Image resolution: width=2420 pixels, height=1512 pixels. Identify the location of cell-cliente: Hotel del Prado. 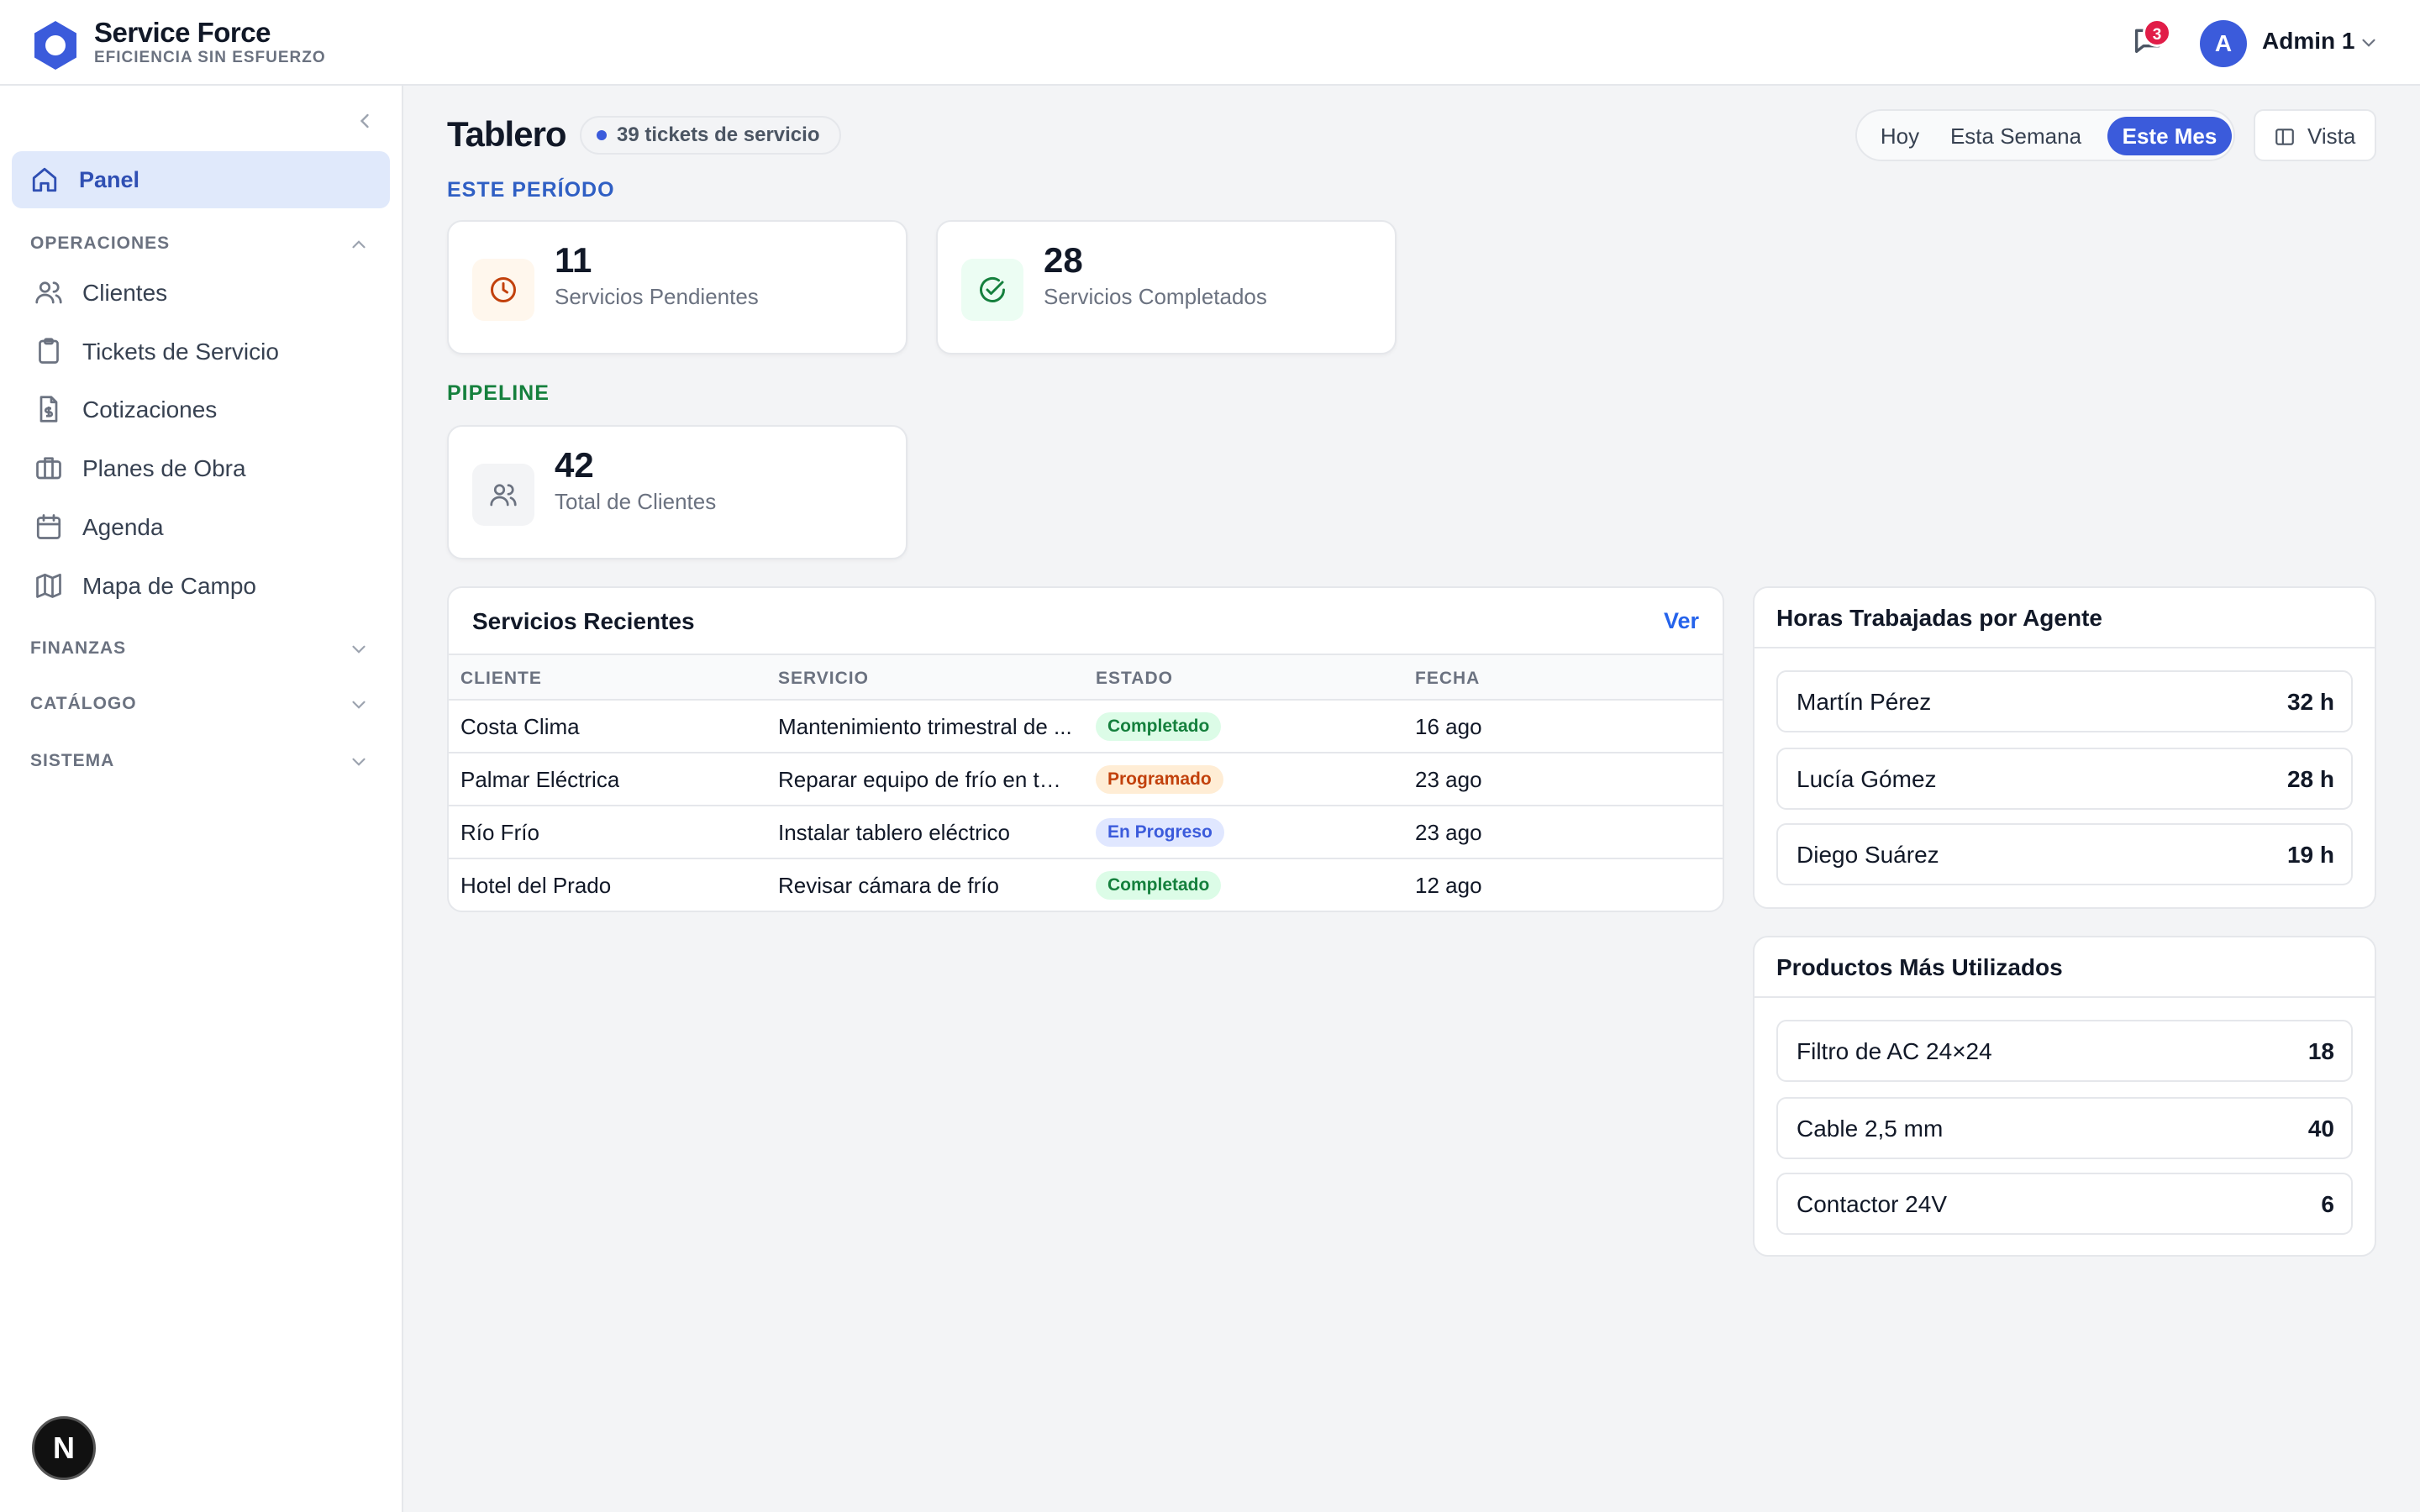
(536, 885).